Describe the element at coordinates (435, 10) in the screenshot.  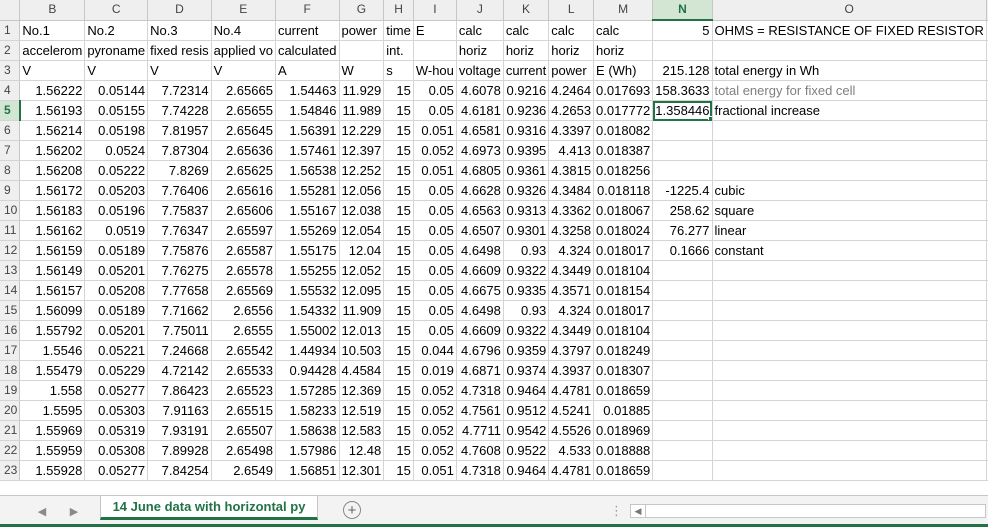
I see `column-header-i: I` at that location.